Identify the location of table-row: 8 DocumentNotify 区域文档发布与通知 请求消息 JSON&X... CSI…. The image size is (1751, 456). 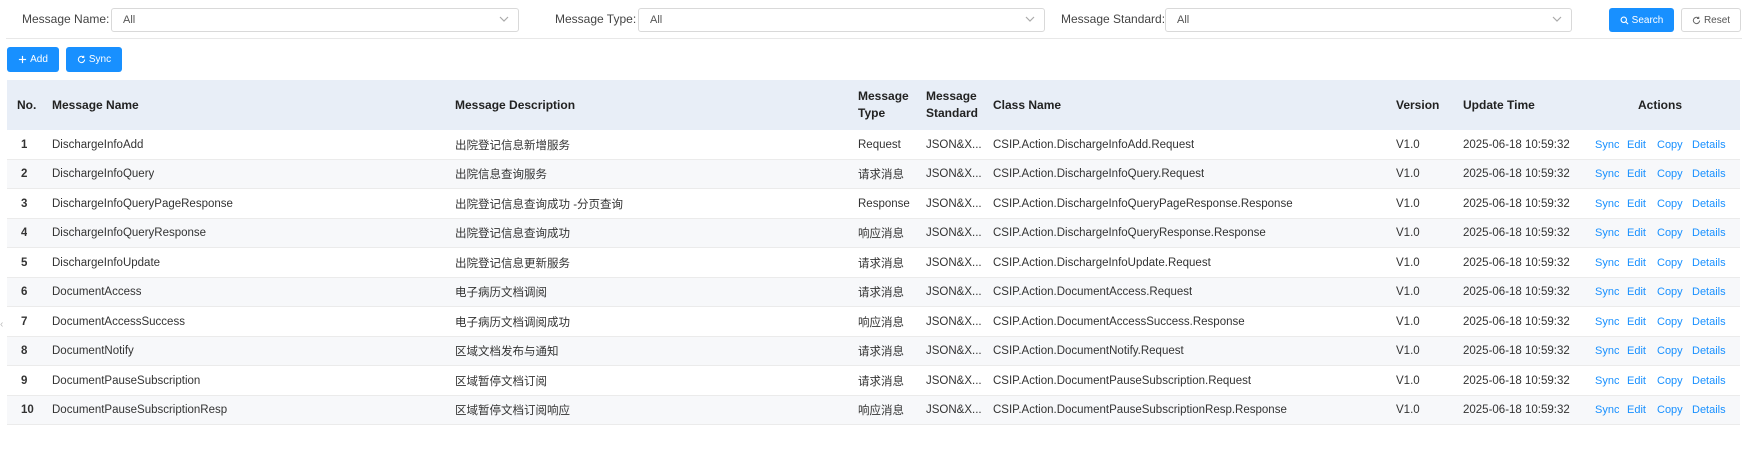
(873, 351).